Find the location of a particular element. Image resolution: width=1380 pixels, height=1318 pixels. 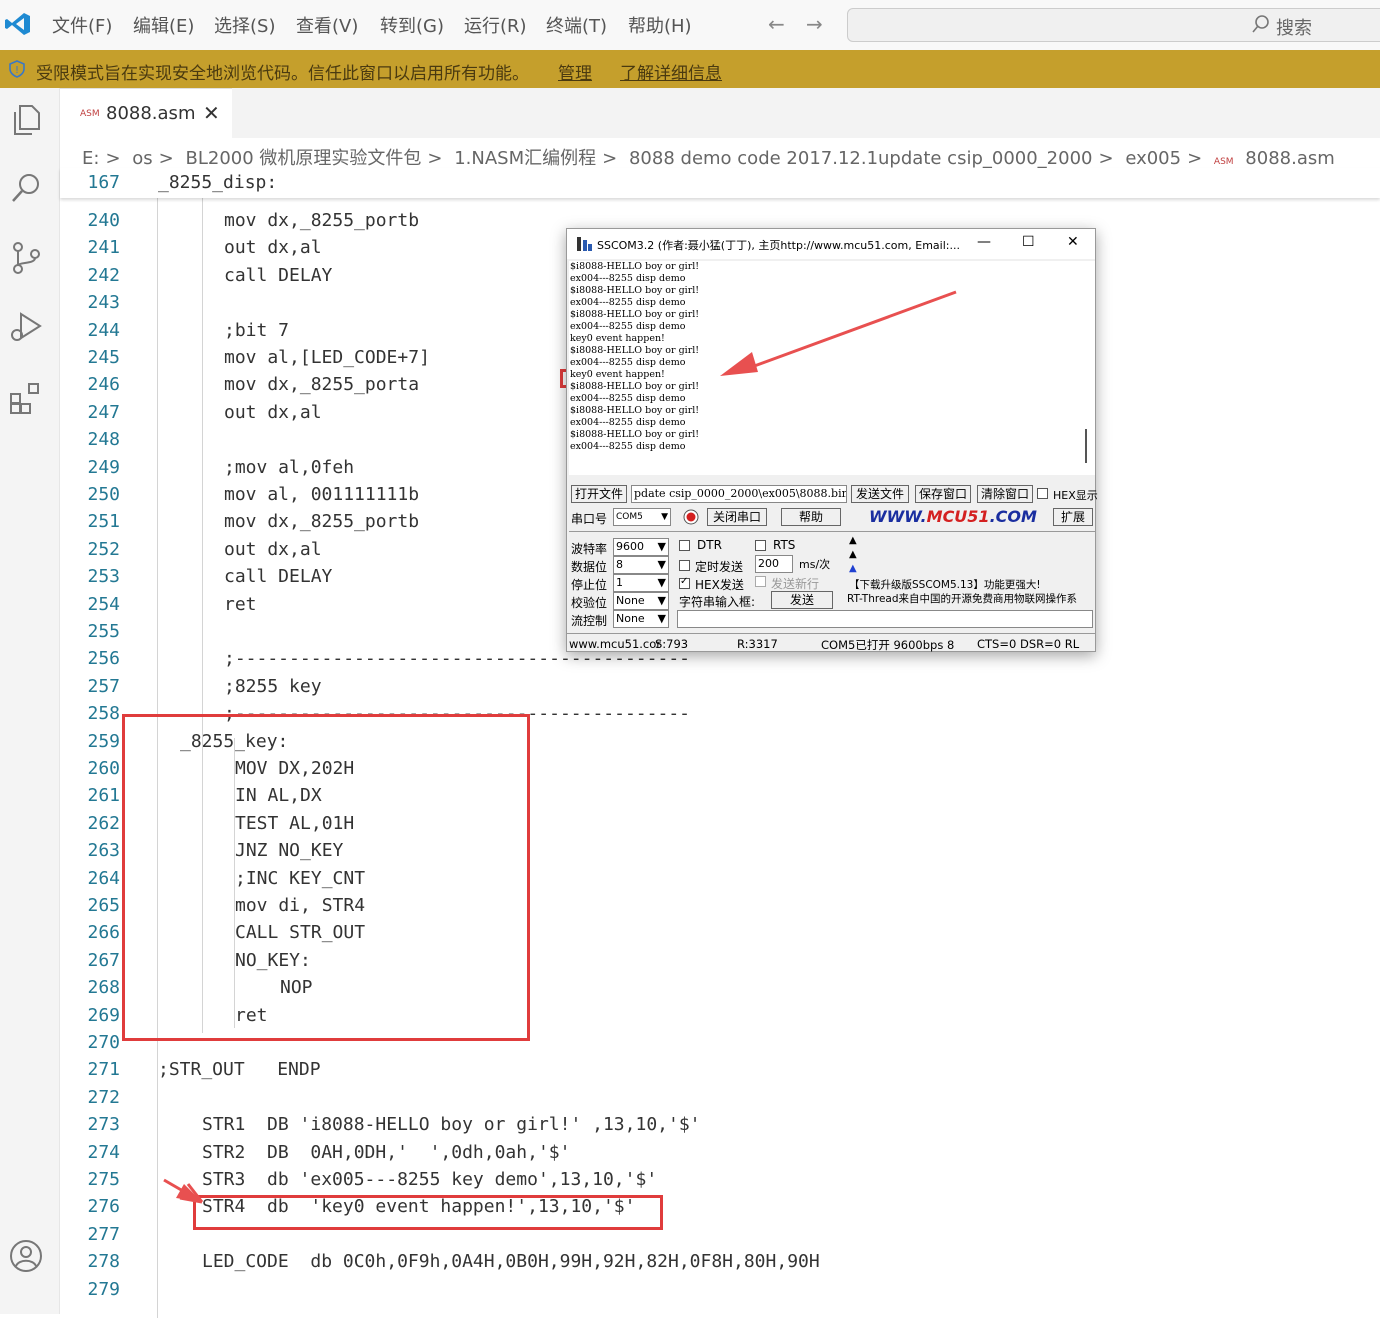

send-newline-checkbox is located at coordinates (760, 581).